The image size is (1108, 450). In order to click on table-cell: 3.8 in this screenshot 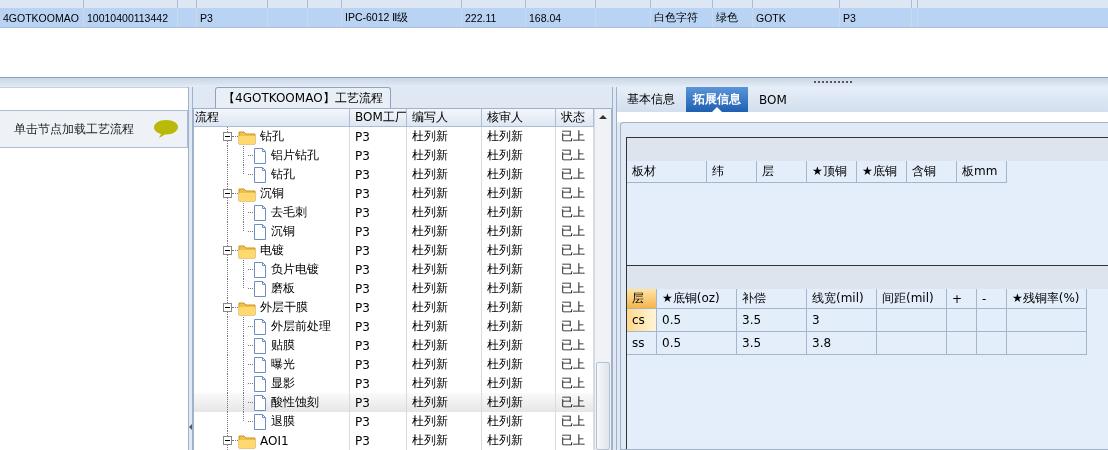, I will do `click(842, 343)`.